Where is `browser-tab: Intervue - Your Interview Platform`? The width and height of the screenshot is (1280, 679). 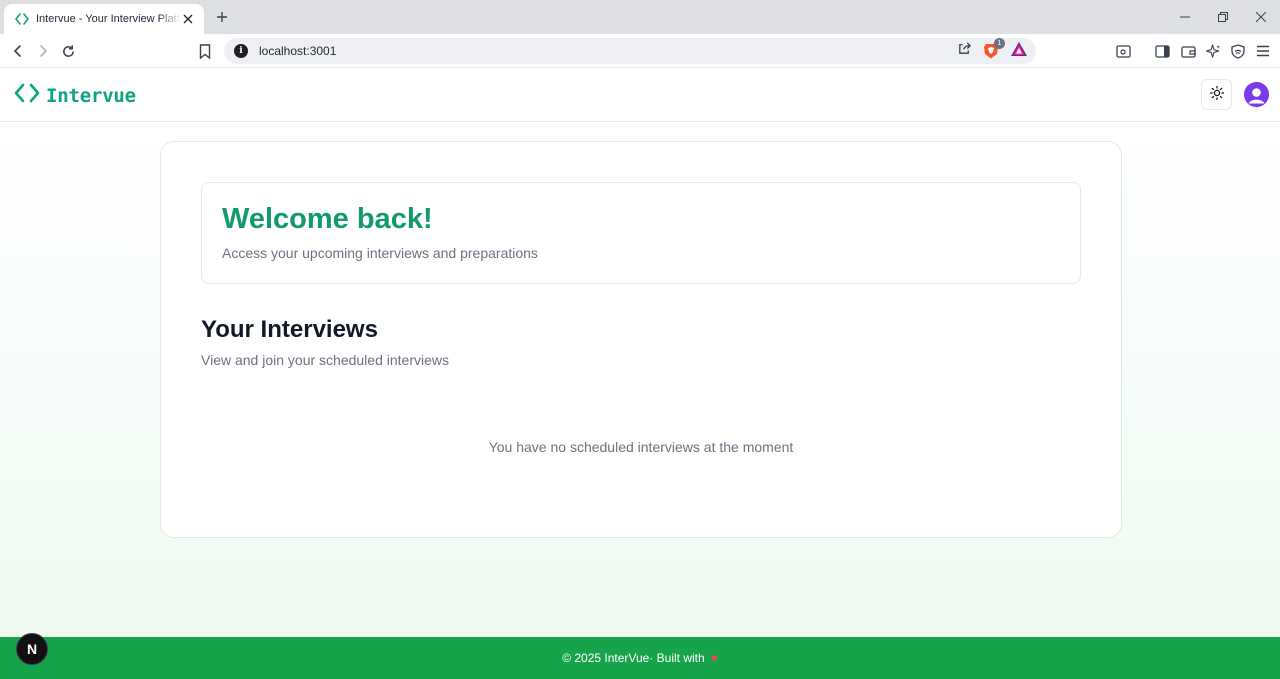
browser-tab: Intervue - Your Interview Platform is located at coordinates (104, 19).